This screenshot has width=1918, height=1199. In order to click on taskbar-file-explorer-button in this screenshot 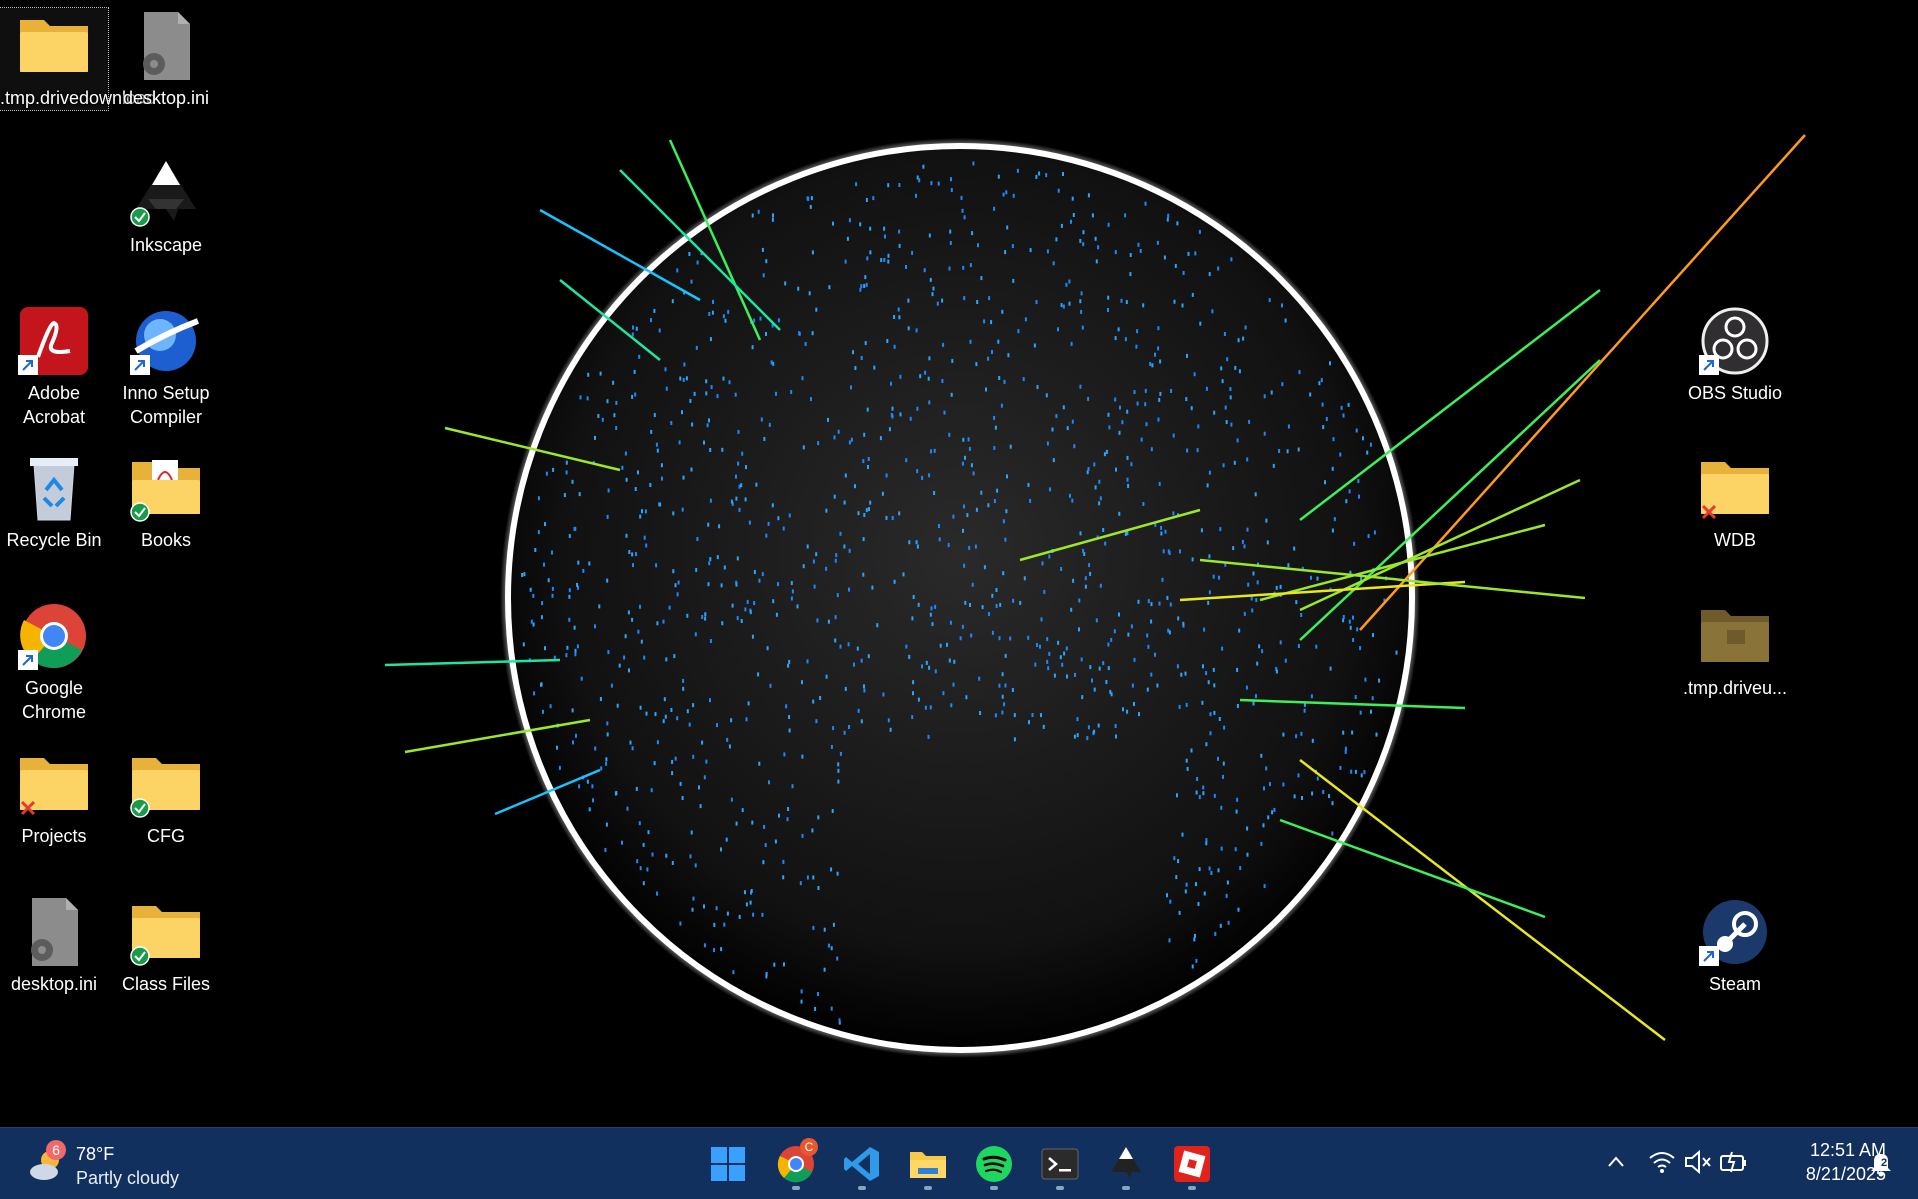, I will do `click(928, 1164)`.